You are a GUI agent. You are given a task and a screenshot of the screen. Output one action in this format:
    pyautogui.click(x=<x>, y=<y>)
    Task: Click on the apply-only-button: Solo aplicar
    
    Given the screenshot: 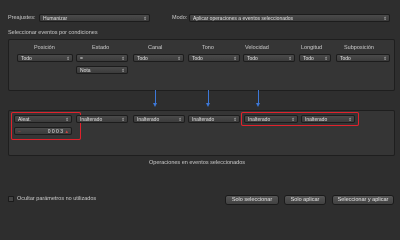 What is the action you would take?
    pyautogui.click(x=305, y=200)
    